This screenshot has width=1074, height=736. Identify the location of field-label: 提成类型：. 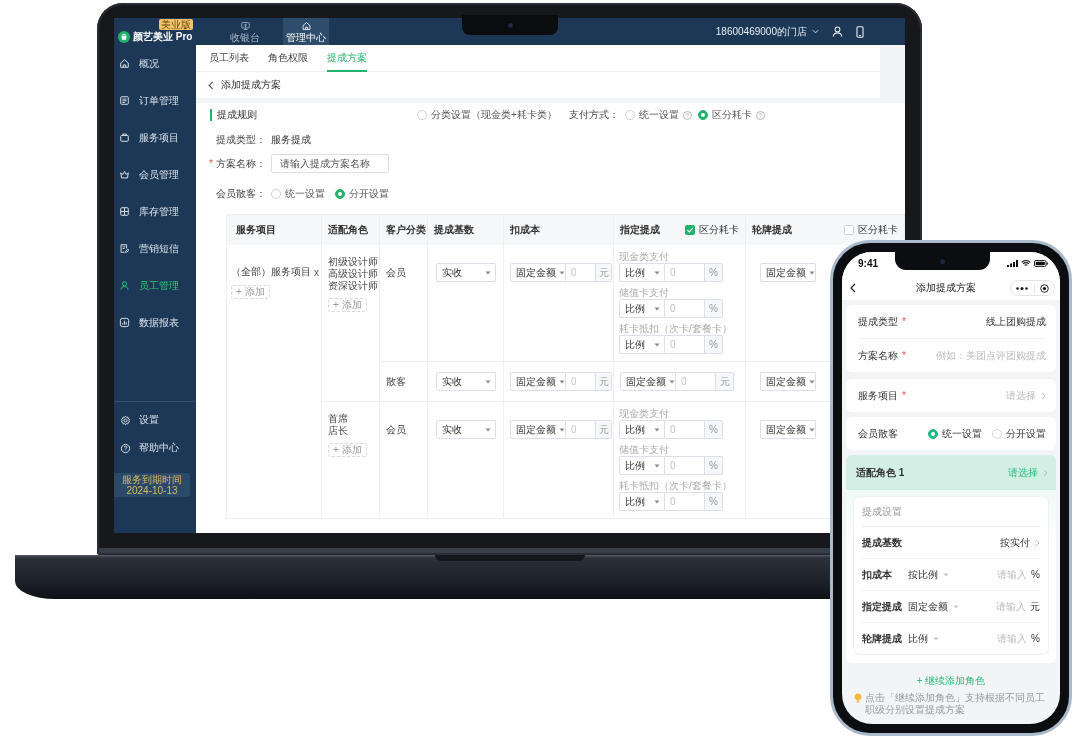
(240, 139).